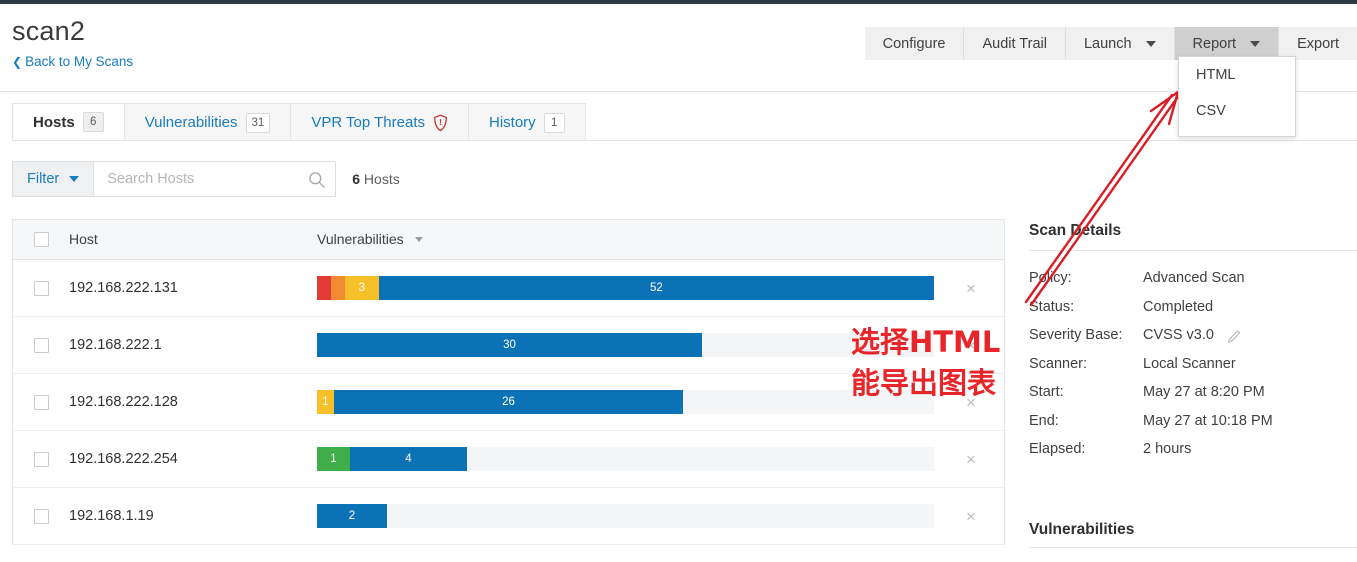  I want to click on report-menu-item-html: HTML, so click(1237, 75).